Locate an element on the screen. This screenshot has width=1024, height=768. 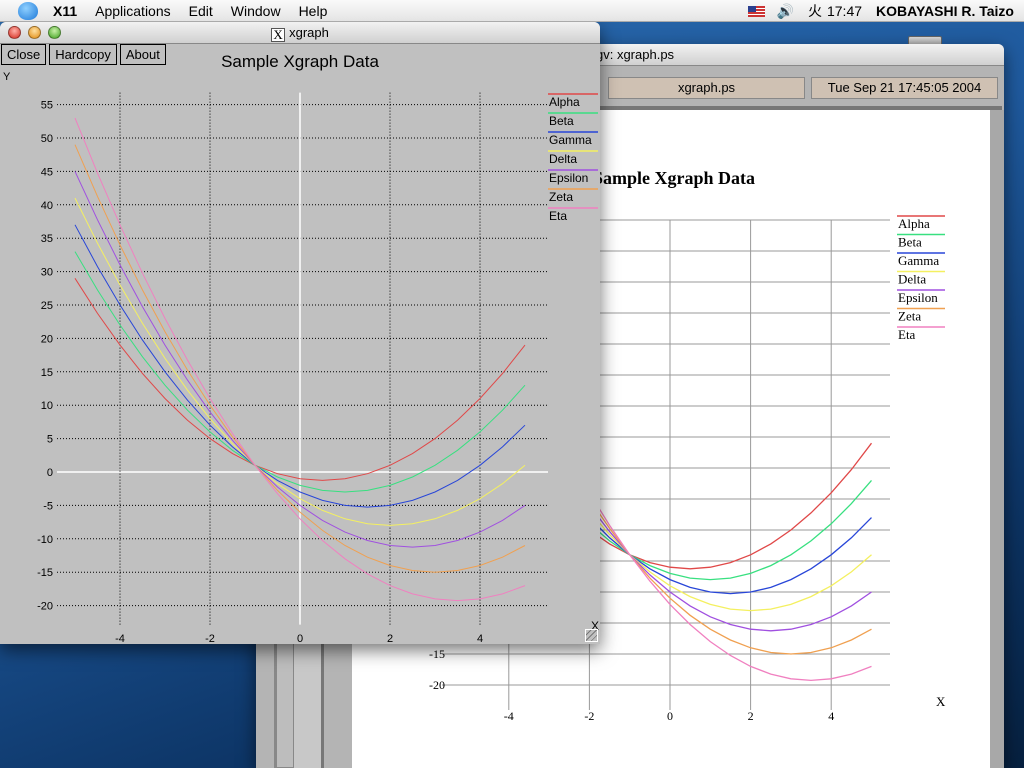
y-tick-label: 20 is located at coordinates (47, 339).